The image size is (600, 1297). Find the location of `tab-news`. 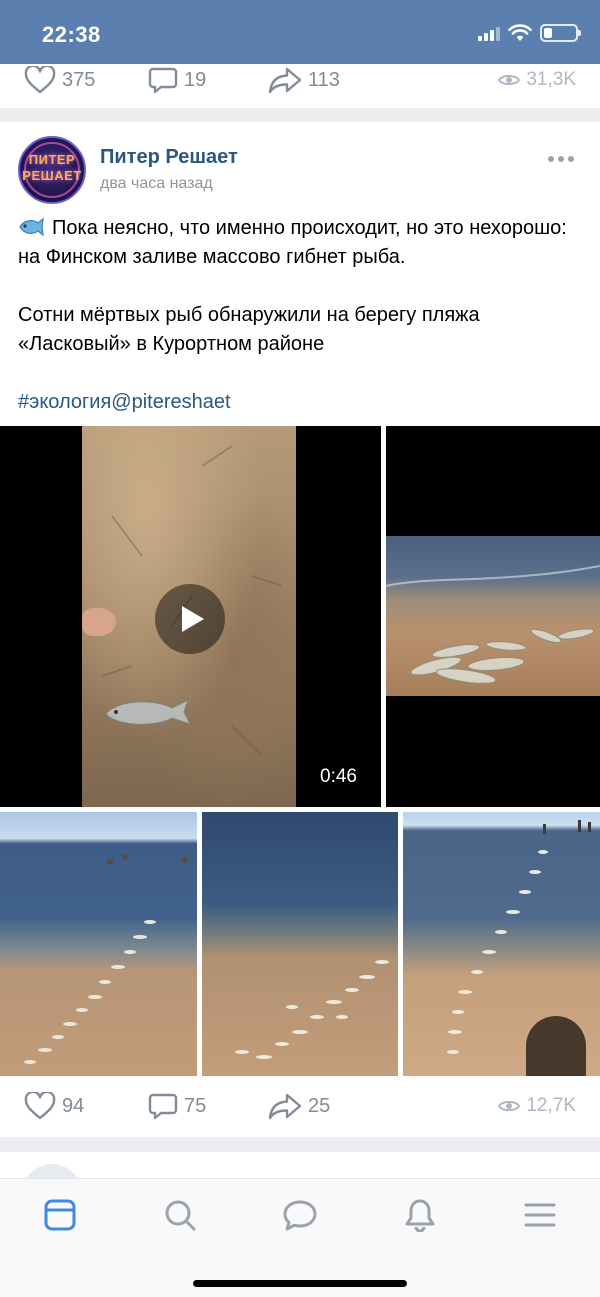

tab-news is located at coordinates (60, 1215).